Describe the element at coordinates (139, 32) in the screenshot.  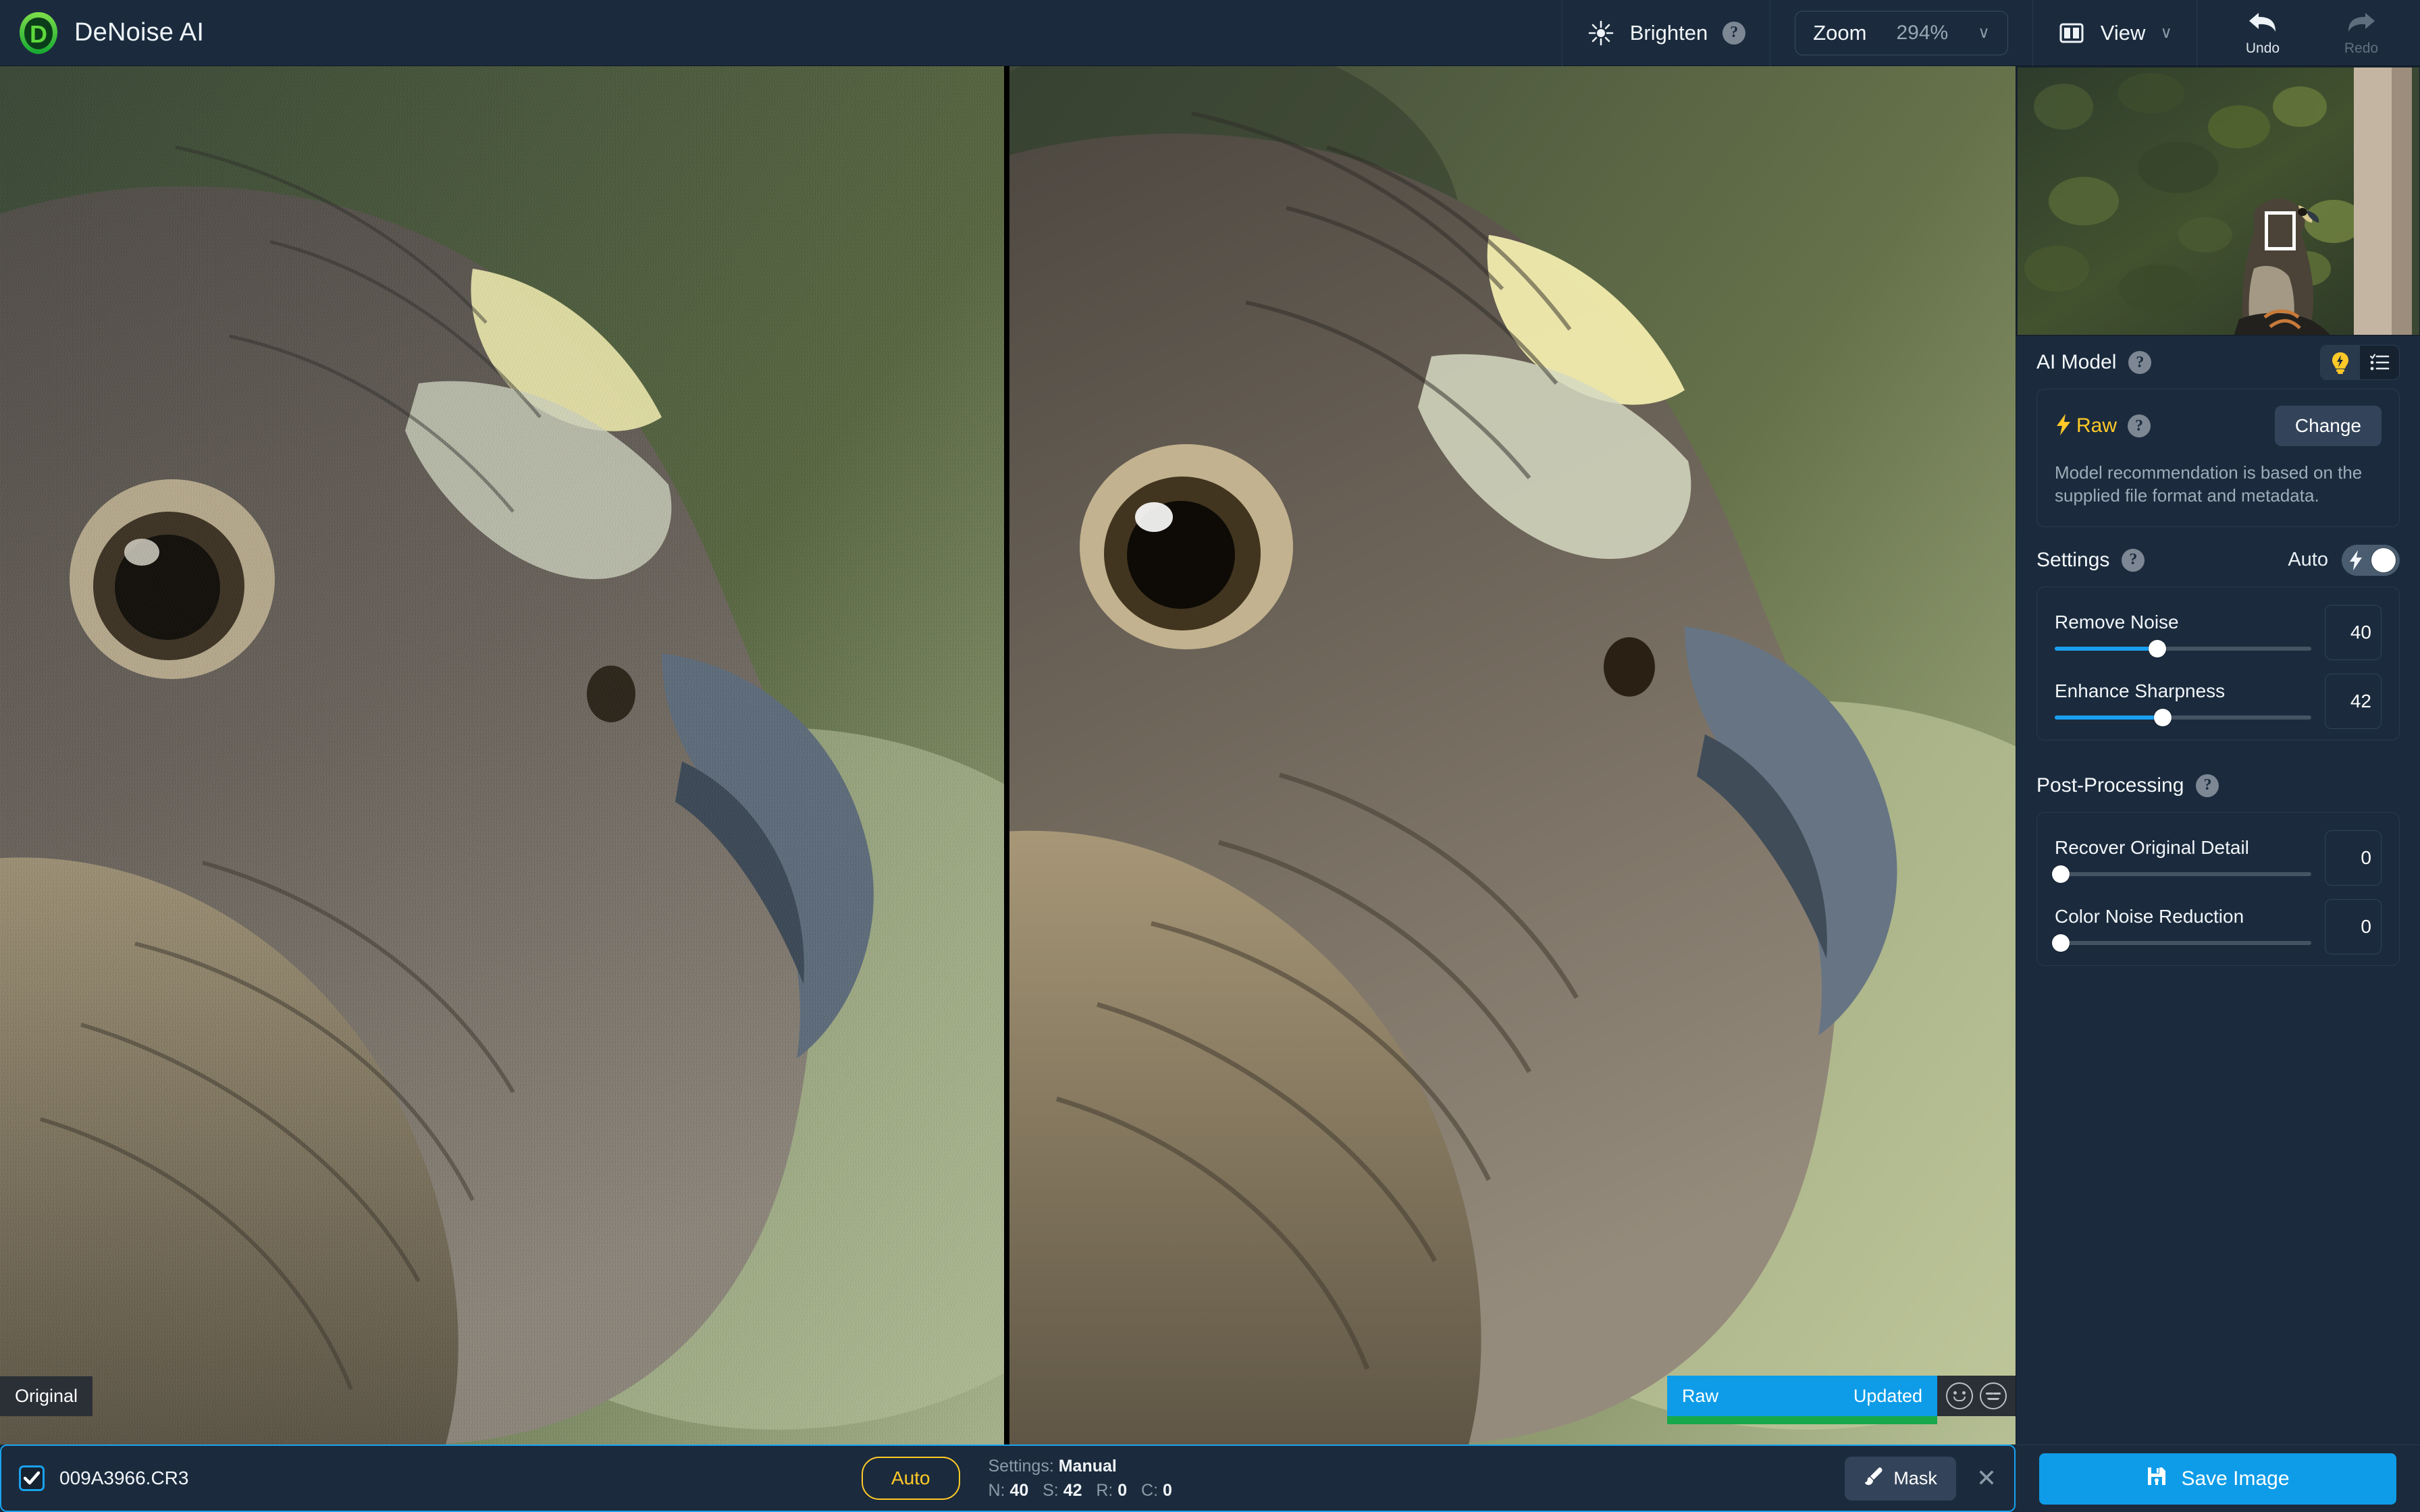
I see `app-title: DeNoise AI` at that location.